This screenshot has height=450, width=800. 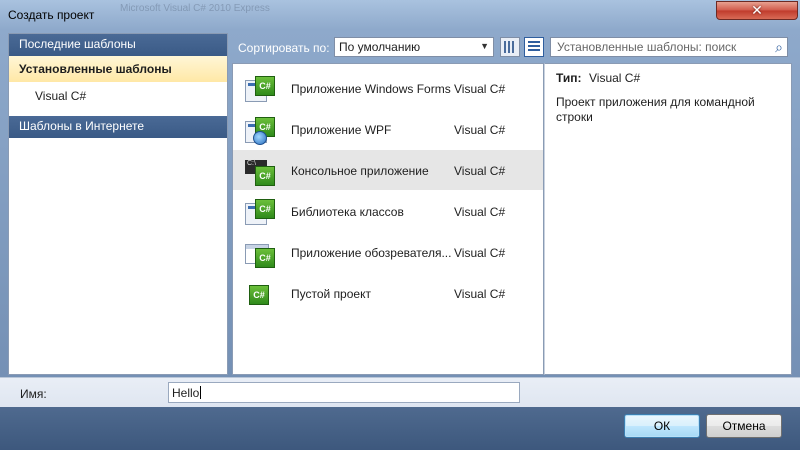 What do you see at coordinates (33, 394) in the screenshot?
I see `name-label: Имя:` at bounding box center [33, 394].